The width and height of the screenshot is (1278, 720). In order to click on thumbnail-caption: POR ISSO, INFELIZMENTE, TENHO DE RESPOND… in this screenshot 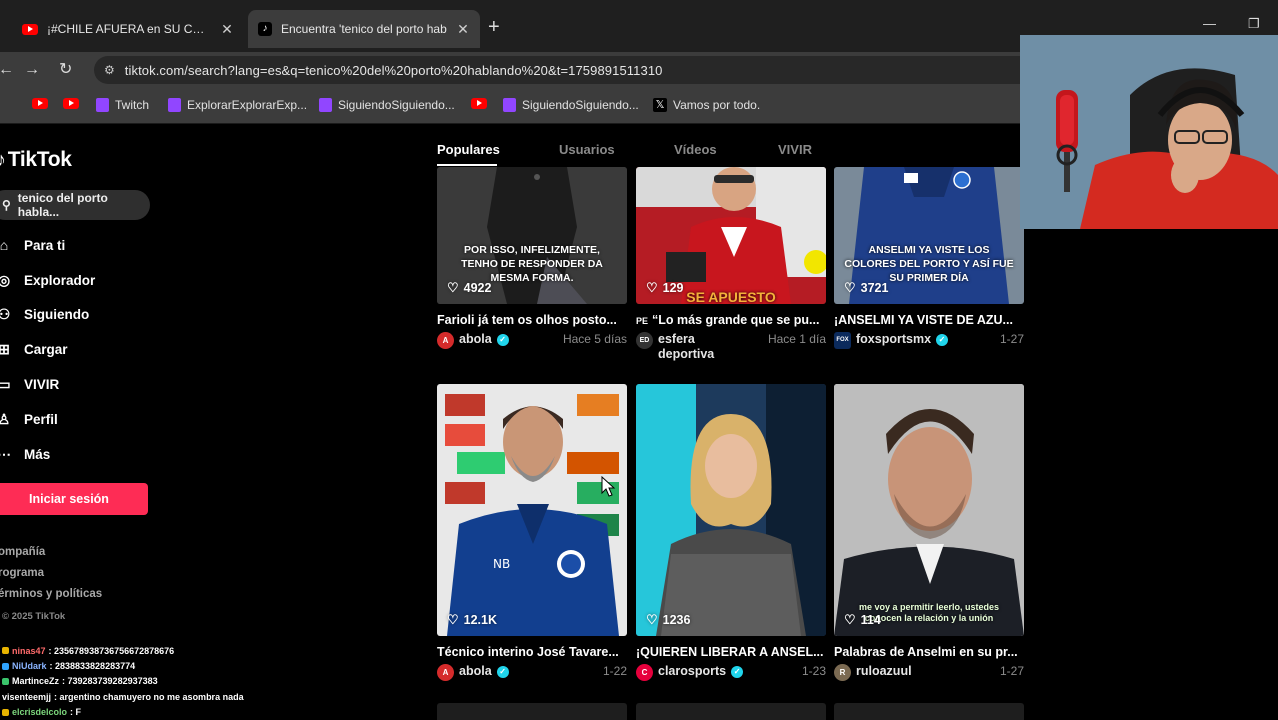, I will do `click(532, 264)`.